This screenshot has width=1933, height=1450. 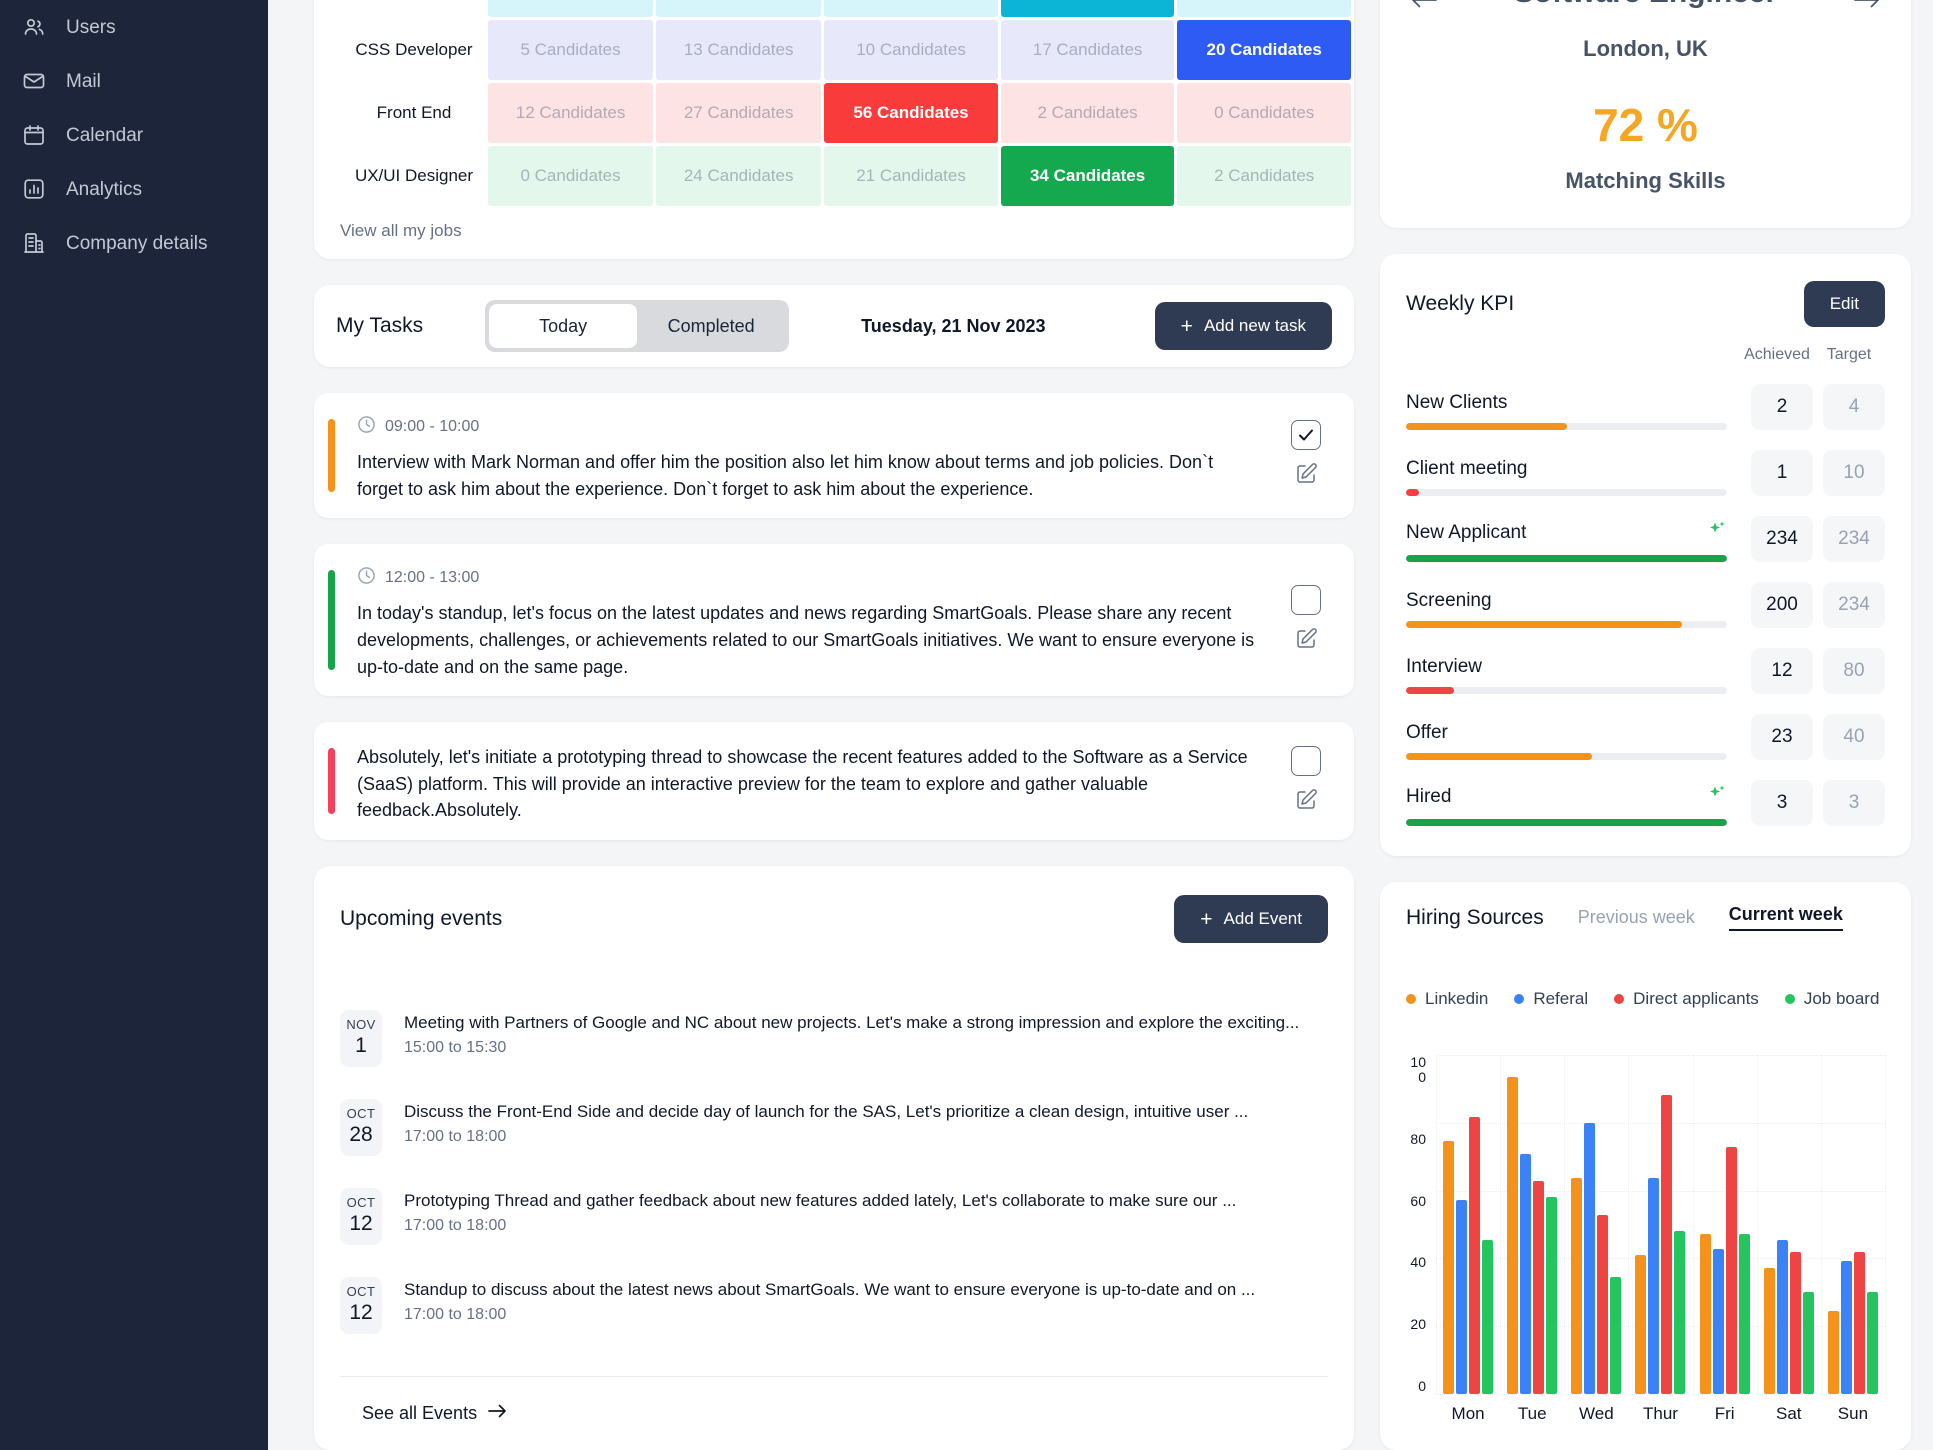 What do you see at coordinates (1430, 690) in the screenshot?
I see `kpi-progress-fill` at bounding box center [1430, 690].